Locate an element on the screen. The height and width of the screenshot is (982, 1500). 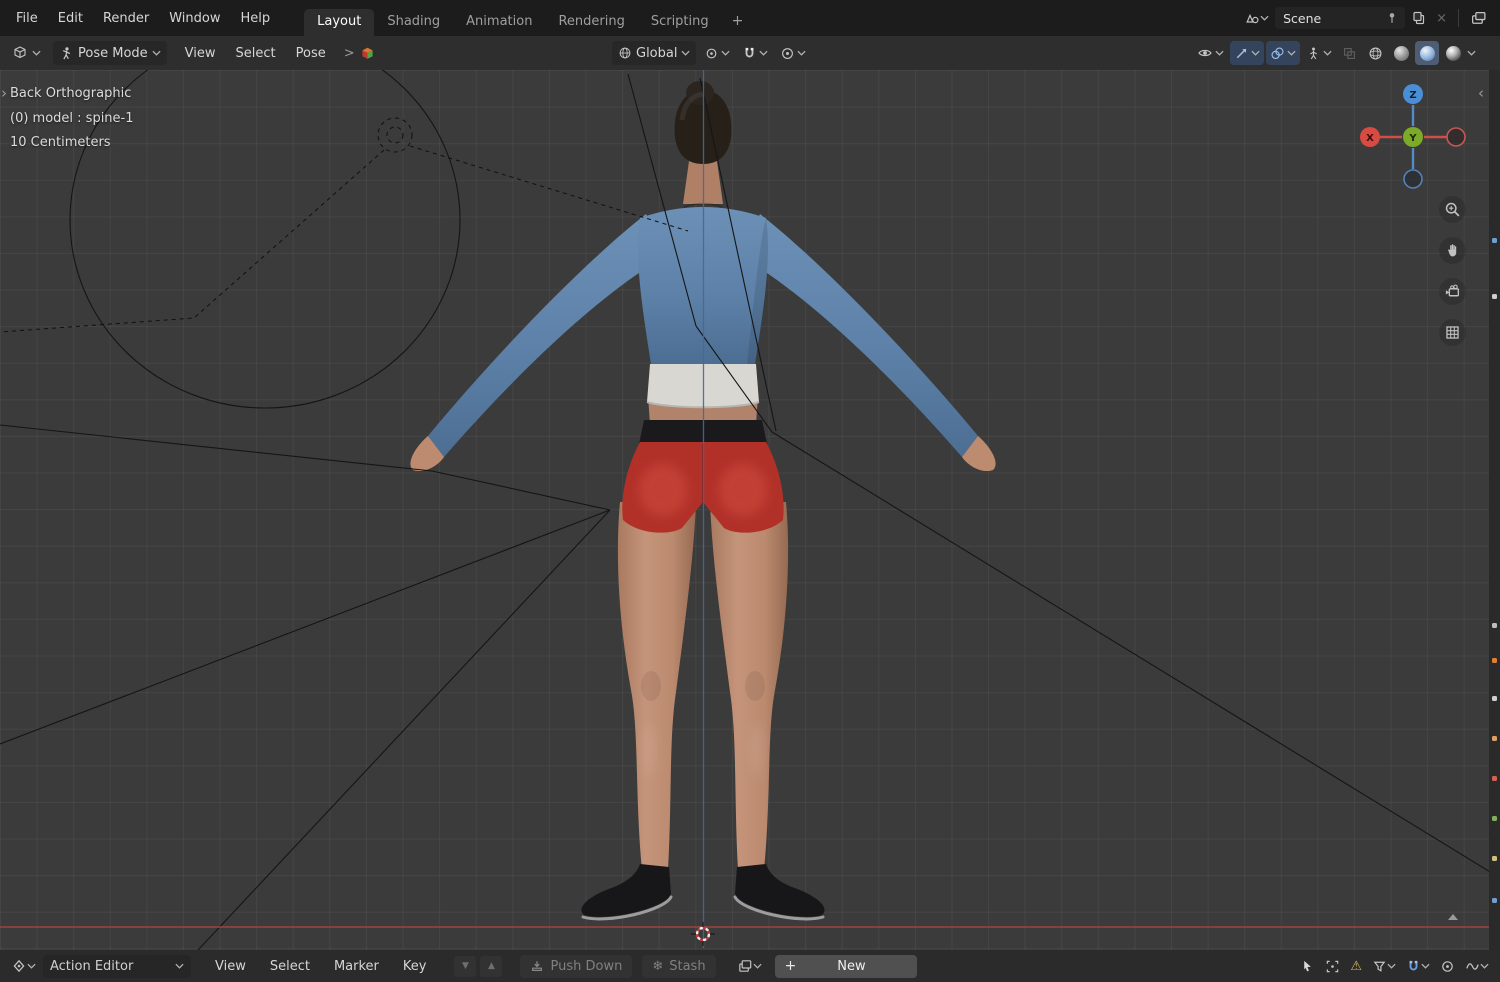
add-workspace-button: + is located at coordinates (738, 22).